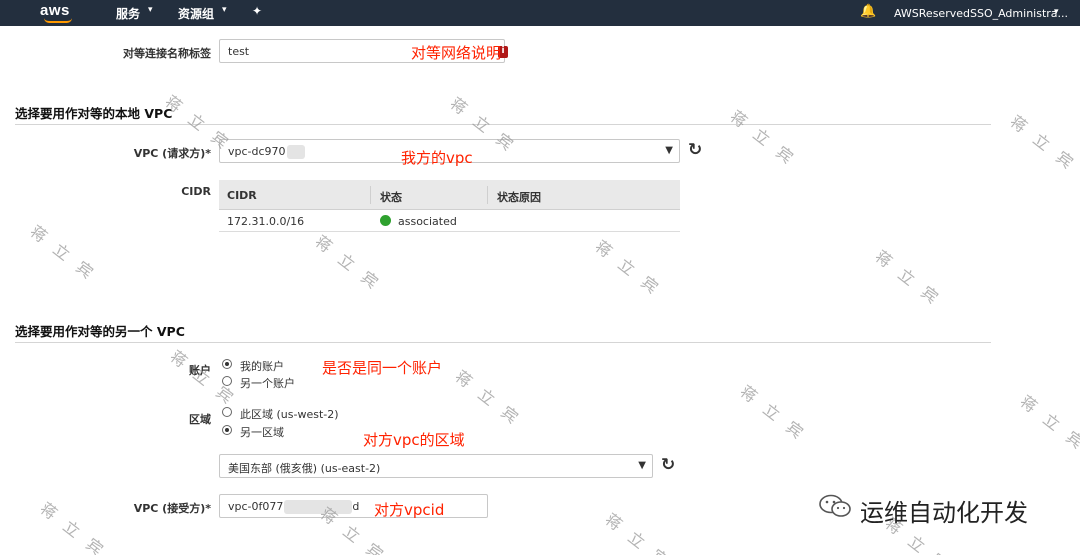 This screenshot has height=555, width=1080. I want to click on vpc-requester-label: VPC (请求方)*, so click(172, 153).